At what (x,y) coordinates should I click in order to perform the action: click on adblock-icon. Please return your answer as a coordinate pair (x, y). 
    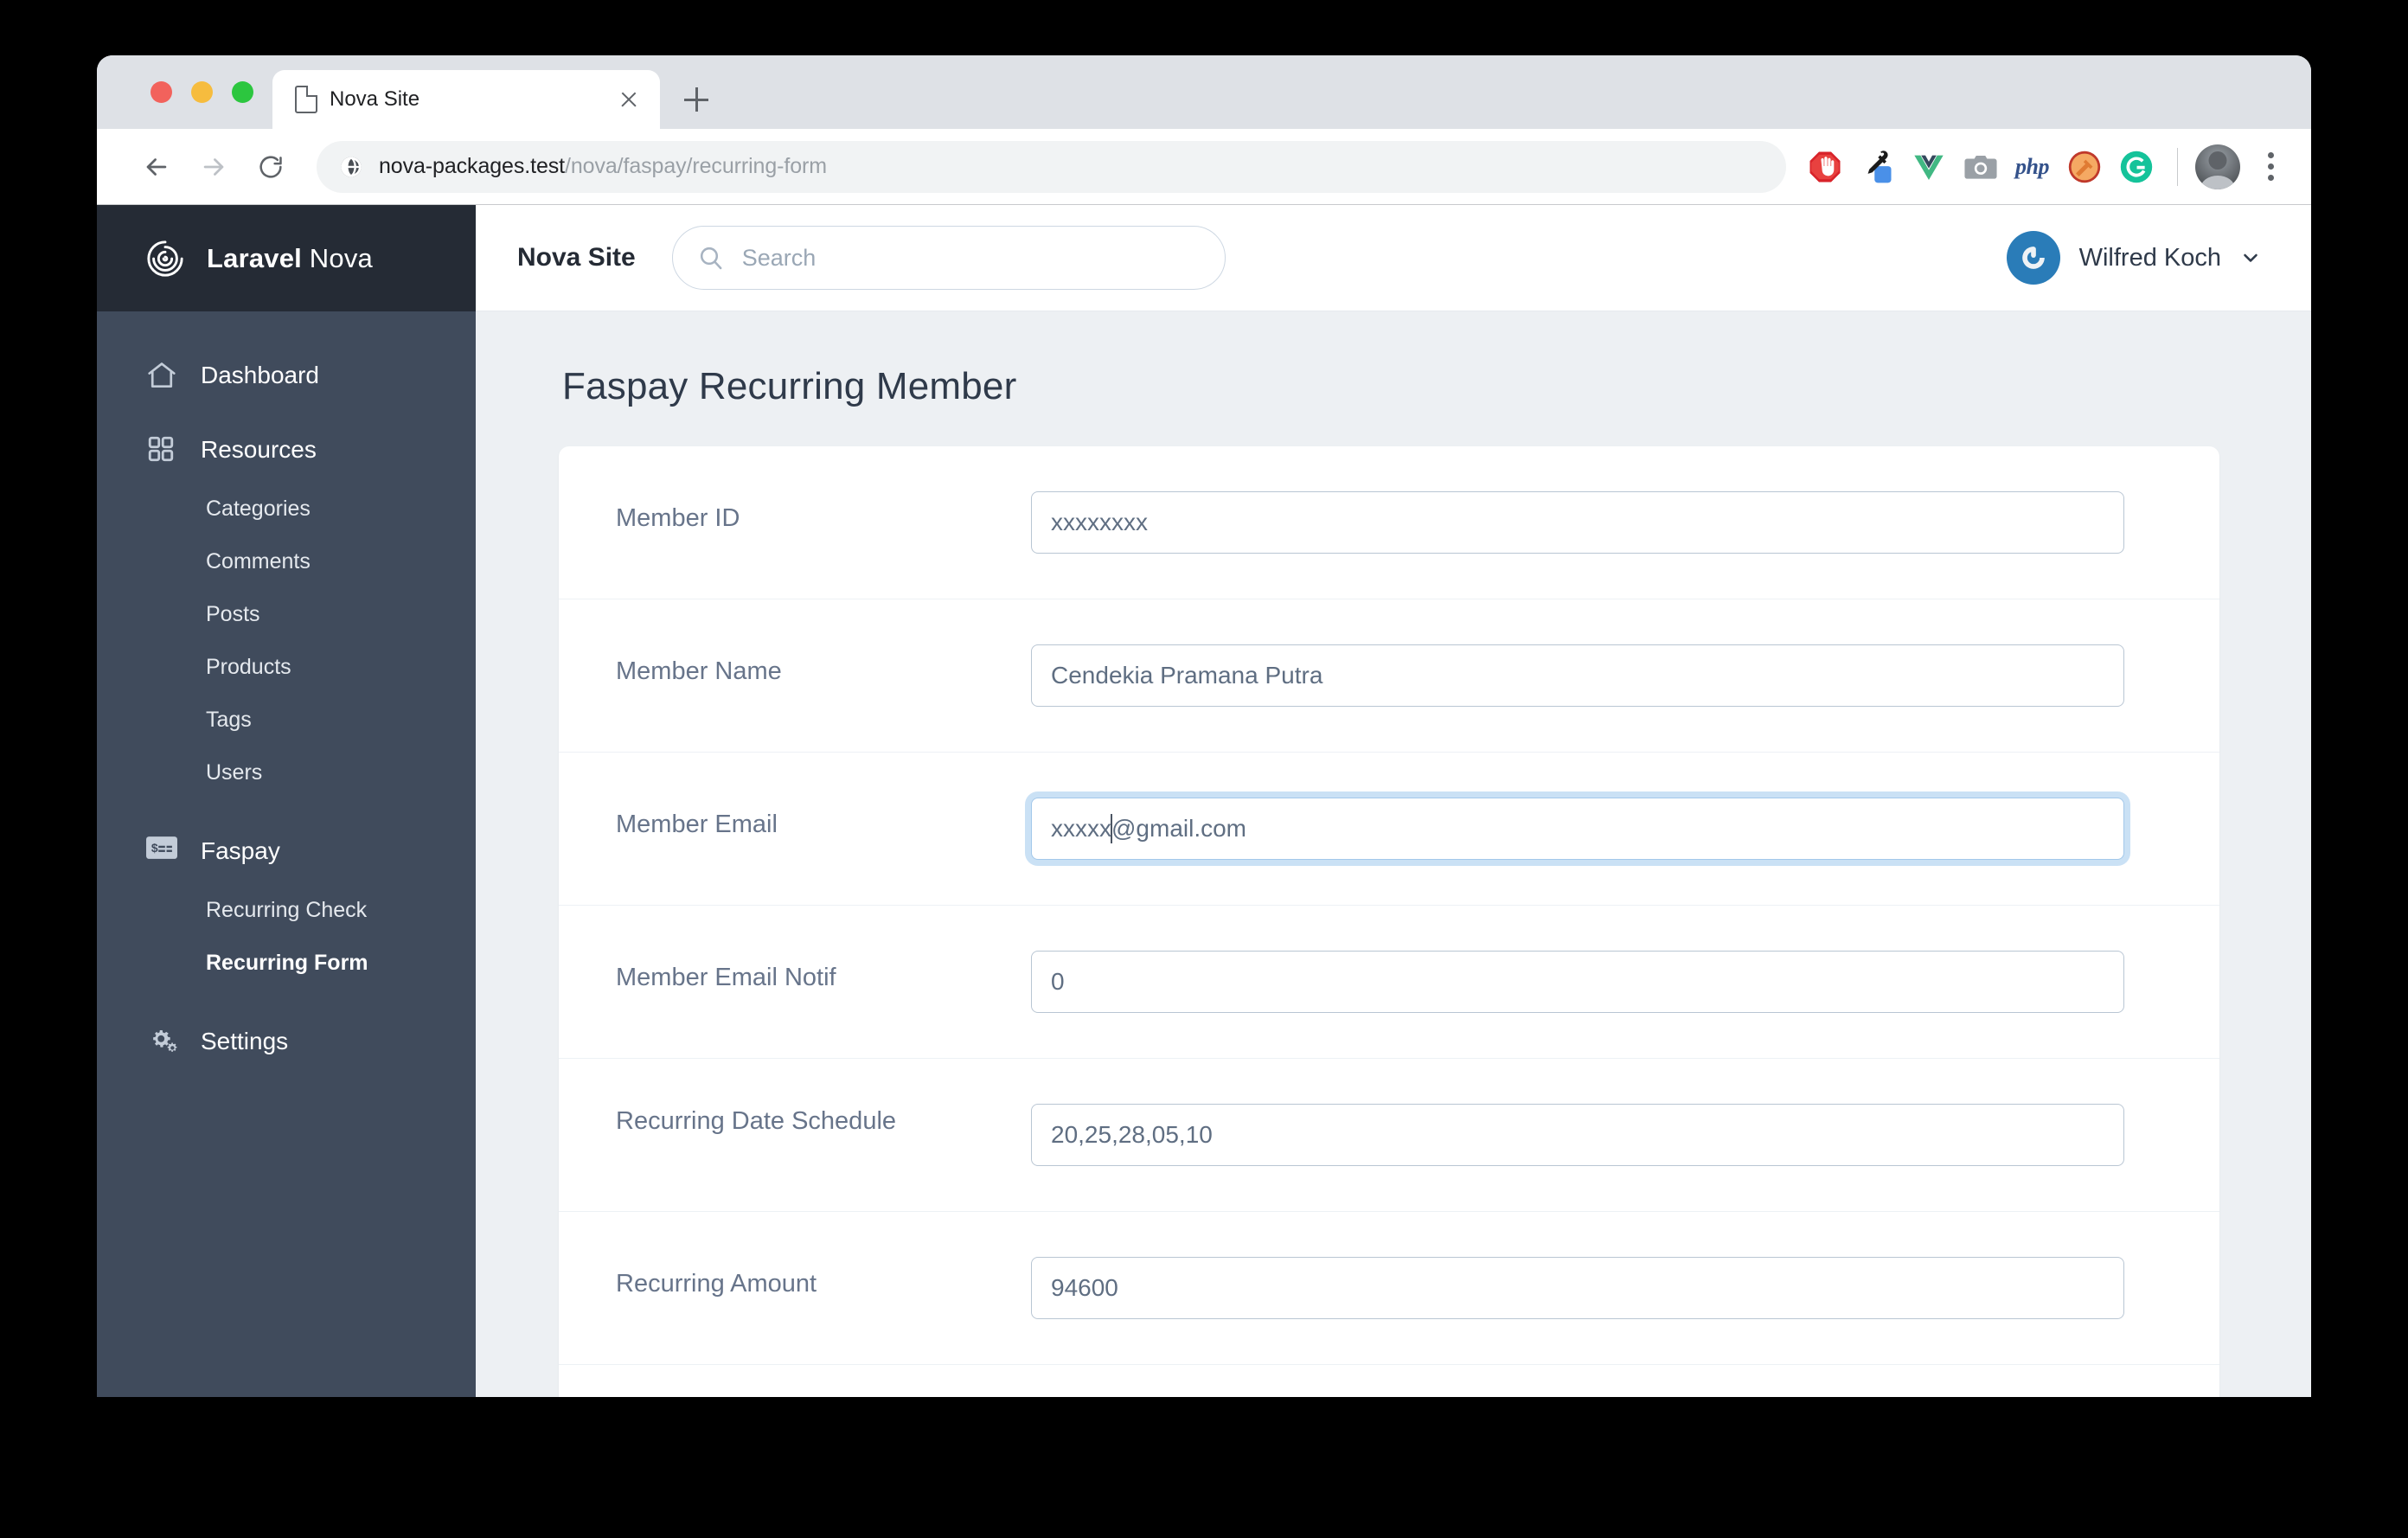
    Looking at the image, I should click on (1825, 167).